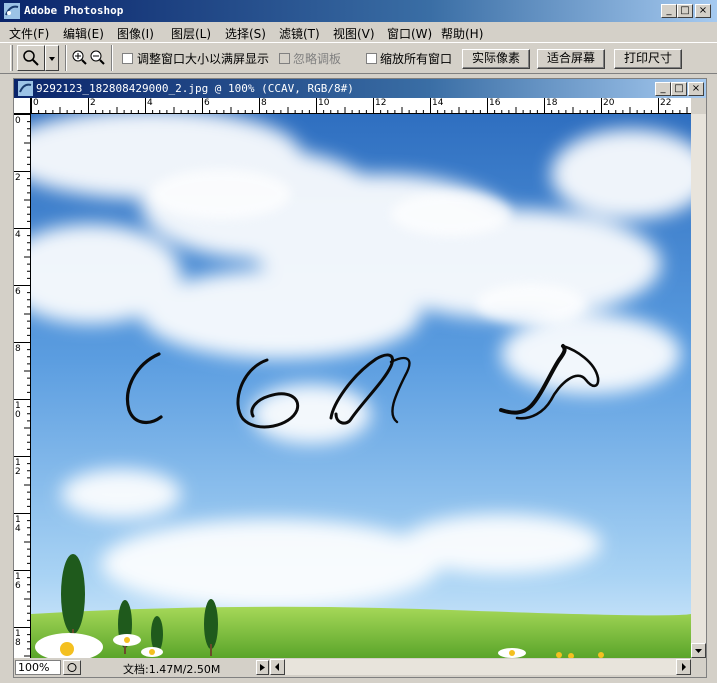  What do you see at coordinates (317, 59) in the screenshot?
I see `ignore-palettes-label: 忽略调板` at bounding box center [317, 59].